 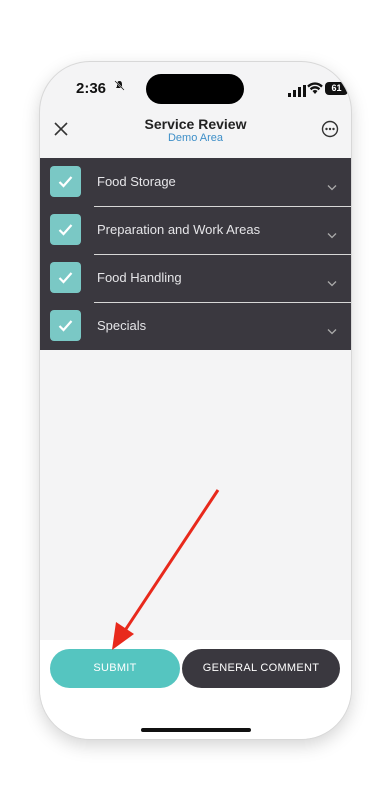 What do you see at coordinates (315, 88) in the screenshot?
I see `wifi-icon` at bounding box center [315, 88].